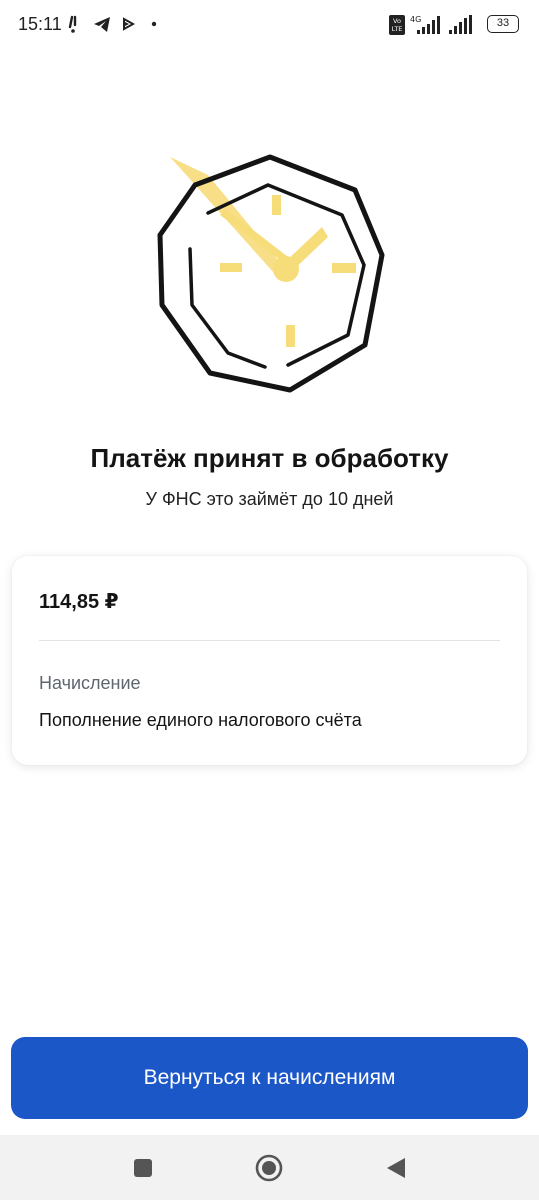 The height and width of the screenshot is (1200, 539). Describe the element at coordinates (503, 24) in the screenshot. I see `battery-icon: 33` at that location.